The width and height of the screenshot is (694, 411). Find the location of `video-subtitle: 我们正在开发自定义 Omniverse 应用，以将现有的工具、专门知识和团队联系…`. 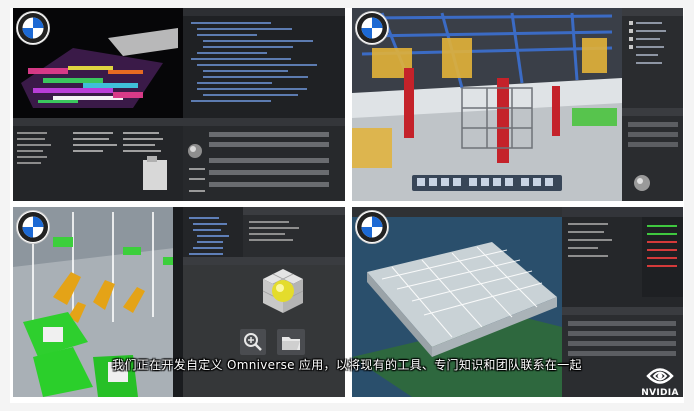

video-subtitle: 我们正在开发自定义 Omniverse 应用，以将现有的工具、专门知识和团队联系… is located at coordinates (347, 365).